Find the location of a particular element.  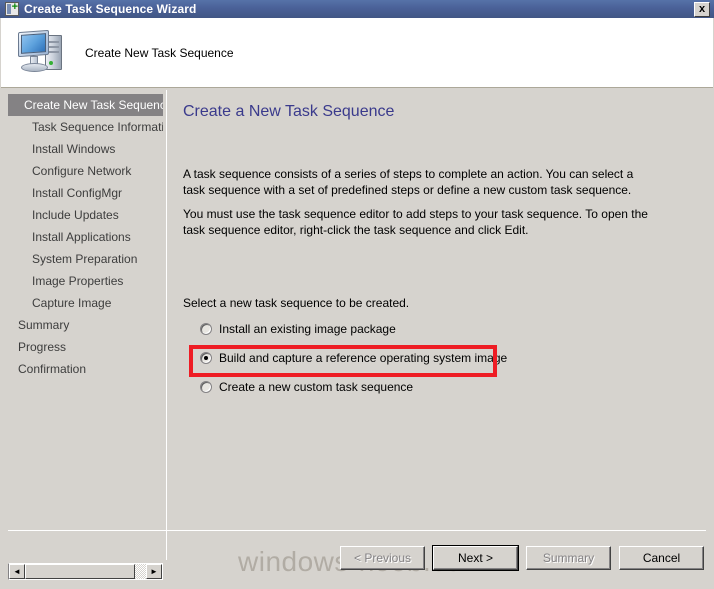

sidebar-item-install-windows: Install Windows is located at coordinates (85, 149).